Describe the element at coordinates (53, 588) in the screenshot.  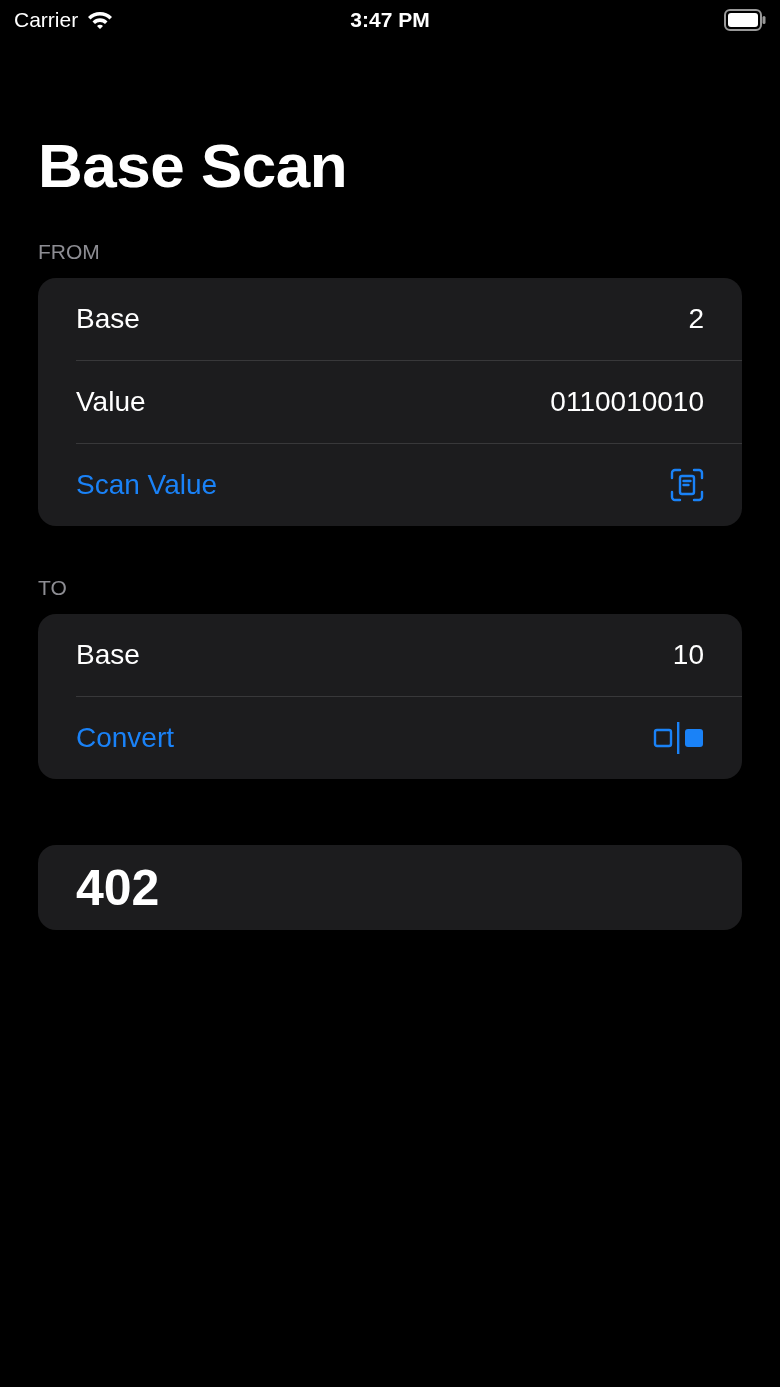
I see `section-header: TO` at that location.